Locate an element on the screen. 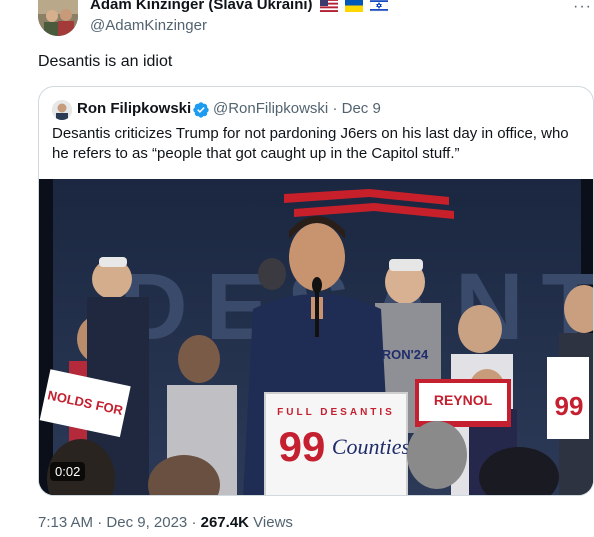 The image size is (594, 537). views-label: Views is located at coordinates (273, 522).